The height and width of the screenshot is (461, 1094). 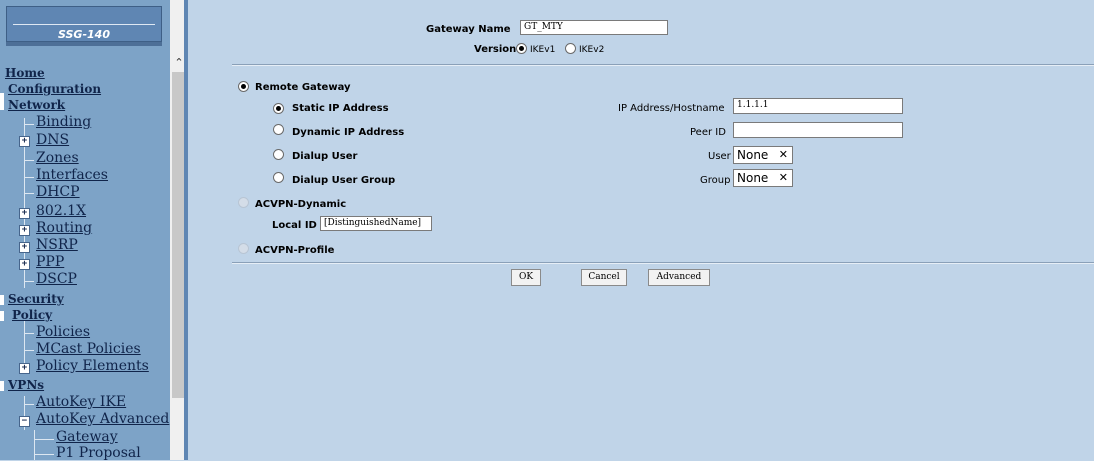 What do you see at coordinates (340, 108) in the screenshot?
I see `static-ip-label: Static IP Address` at bounding box center [340, 108].